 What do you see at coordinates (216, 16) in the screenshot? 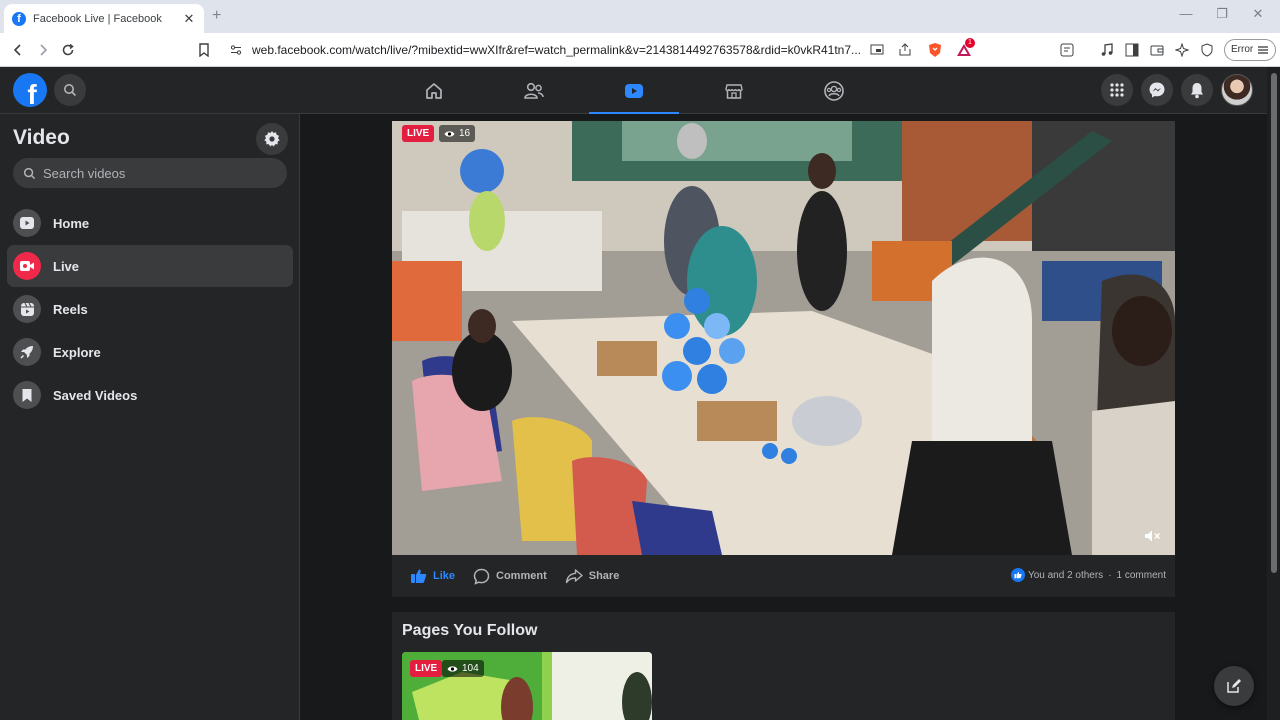
I see `new-tab-icon: +` at bounding box center [216, 16].